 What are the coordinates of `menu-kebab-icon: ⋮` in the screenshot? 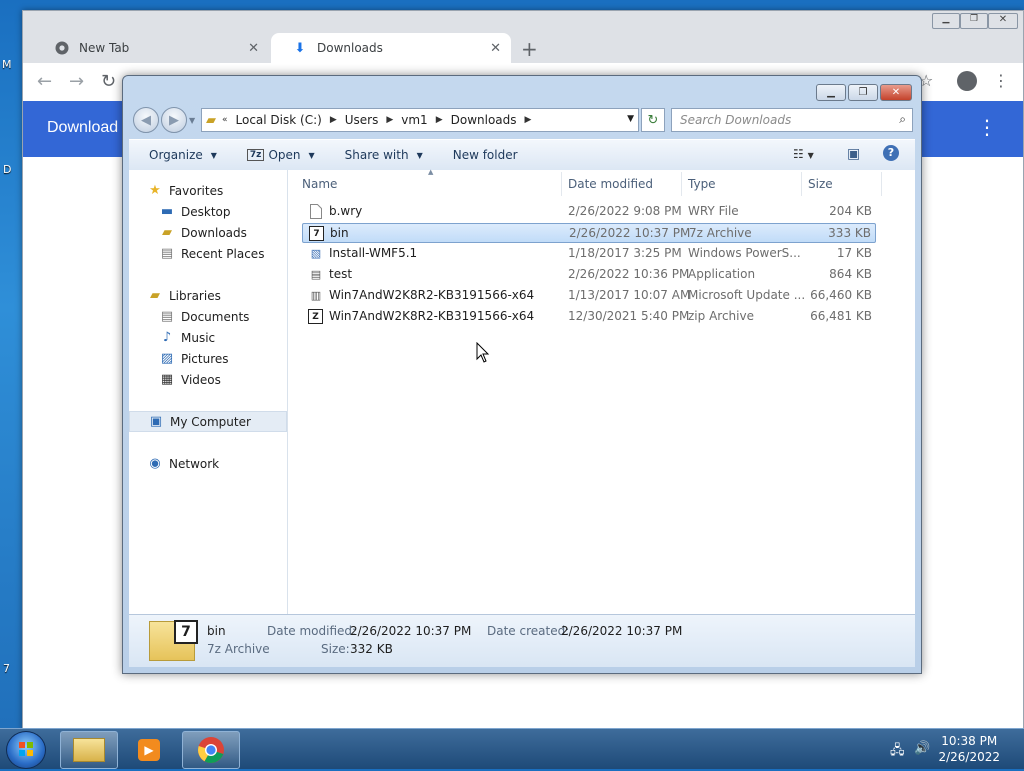 It's located at (1001, 80).